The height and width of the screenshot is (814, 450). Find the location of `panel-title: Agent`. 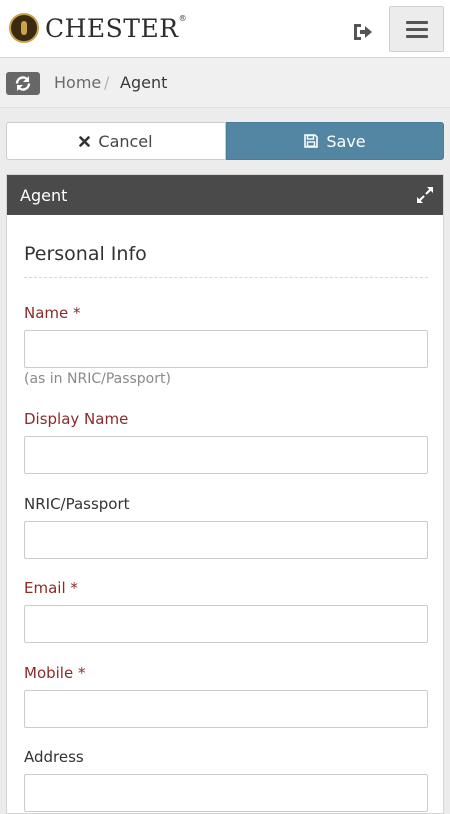

panel-title: Agent is located at coordinates (44, 195).